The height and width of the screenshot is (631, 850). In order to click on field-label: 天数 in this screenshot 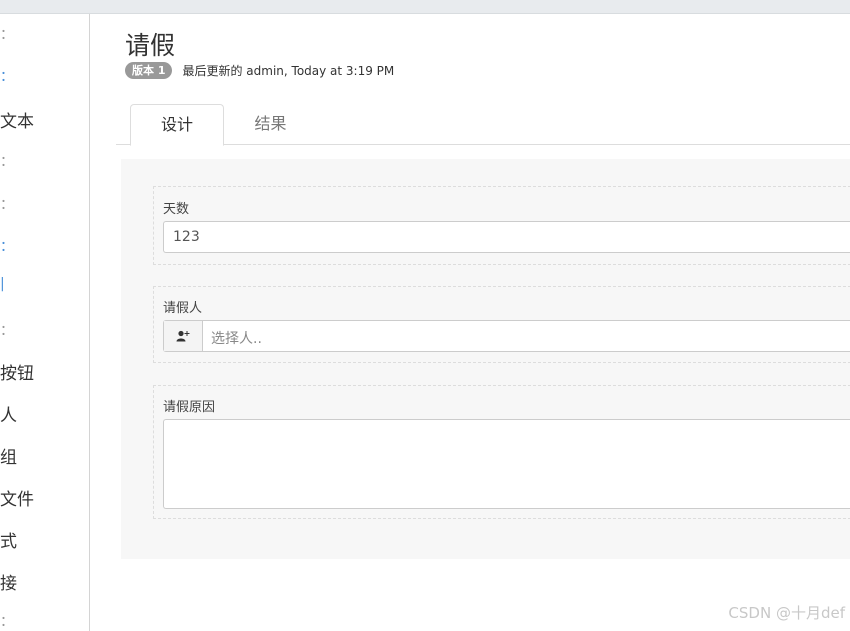, I will do `click(176, 209)`.